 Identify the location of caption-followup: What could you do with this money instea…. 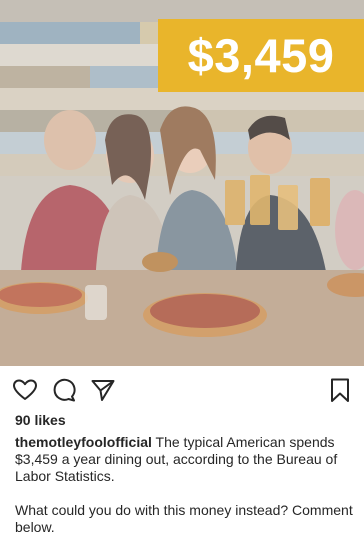
(184, 518).